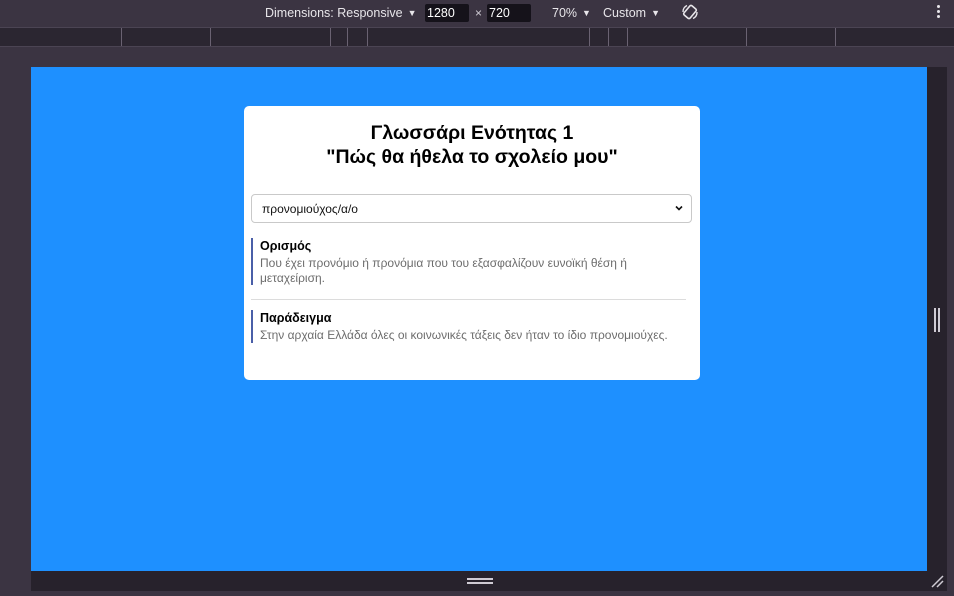 Image resolution: width=954 pixels, height=596 pixels. What do you see at coordinates (310, 208) in the screenshot?
I see `term-select-value: προνομιούχος/α/ο` at bounding box center [310, 208].